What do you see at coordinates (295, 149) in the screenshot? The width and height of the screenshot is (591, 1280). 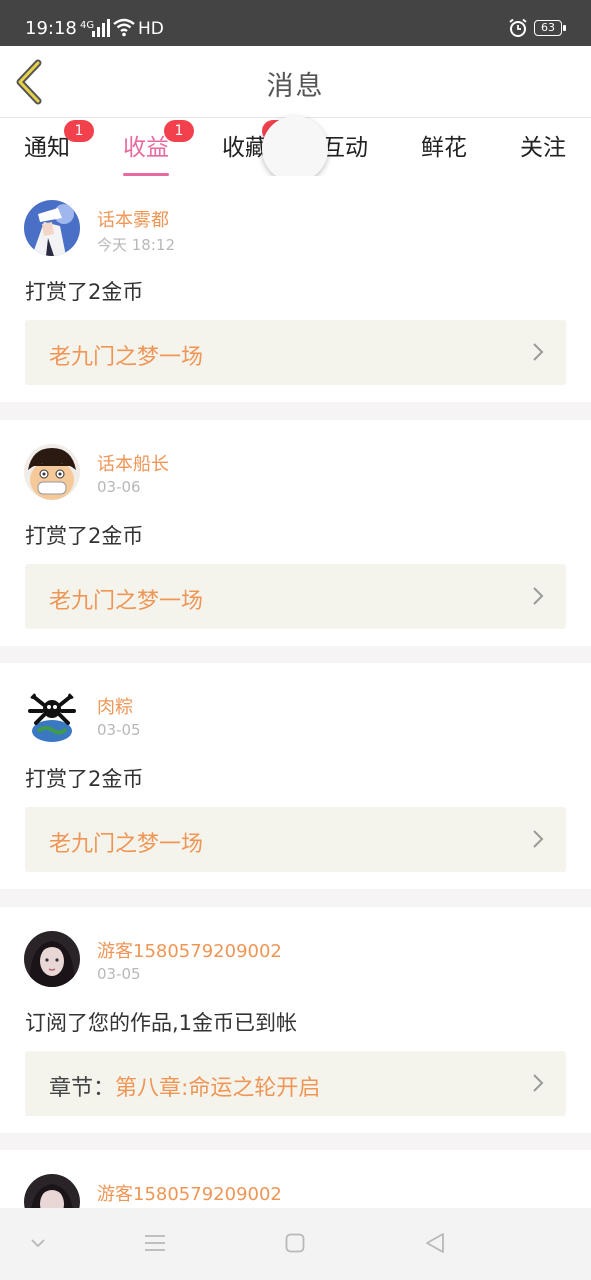 I see `loading-indicator` at bounding box center [295, 149].